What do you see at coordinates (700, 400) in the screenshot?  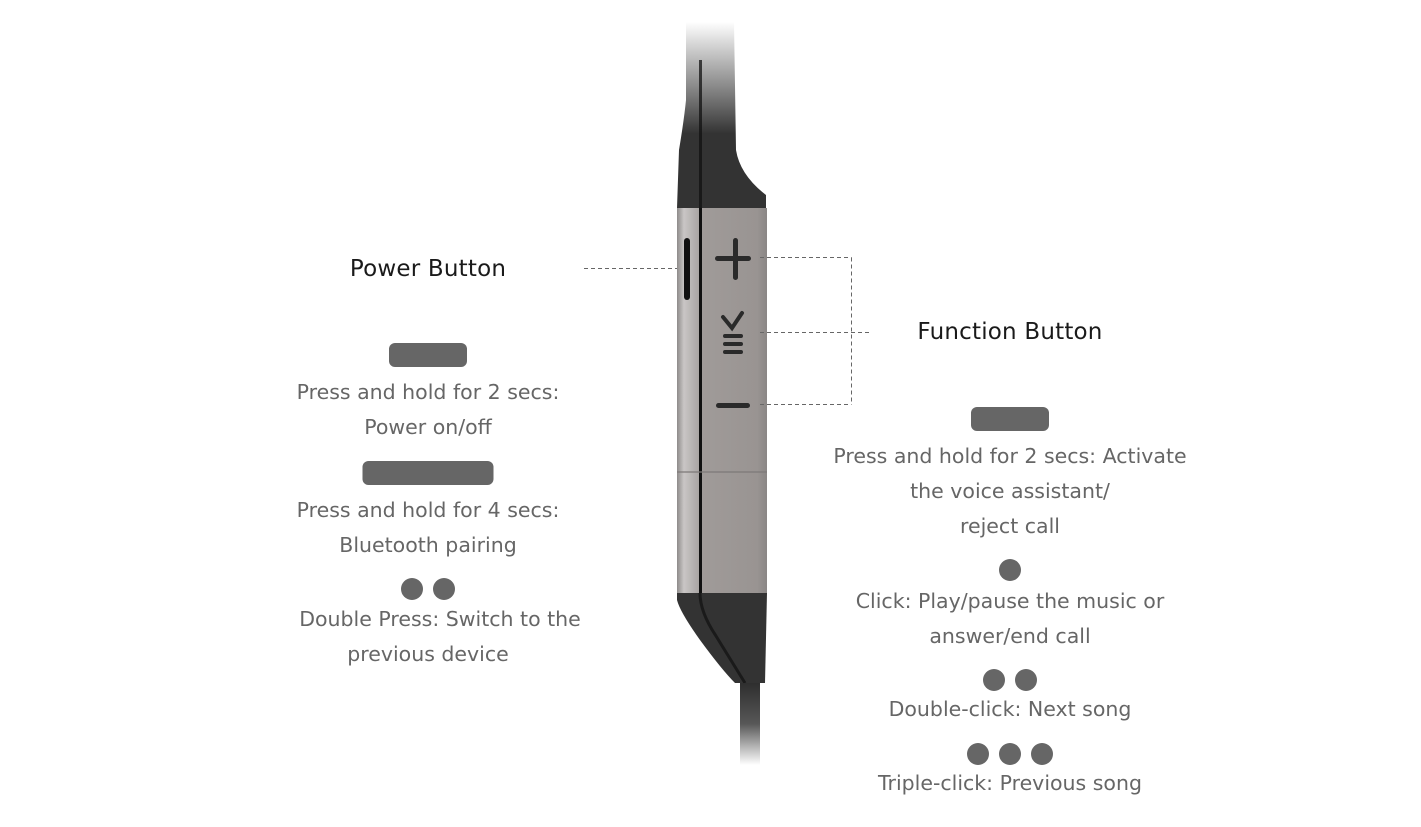 I see `remote-seam` at bounding box center [700, 400].